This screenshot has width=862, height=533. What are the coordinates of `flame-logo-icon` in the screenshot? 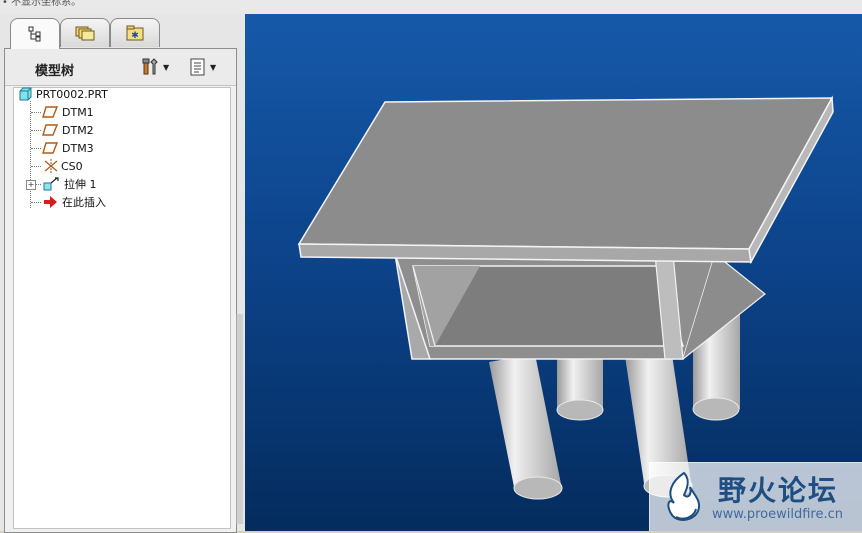 It's located at (683, 496).